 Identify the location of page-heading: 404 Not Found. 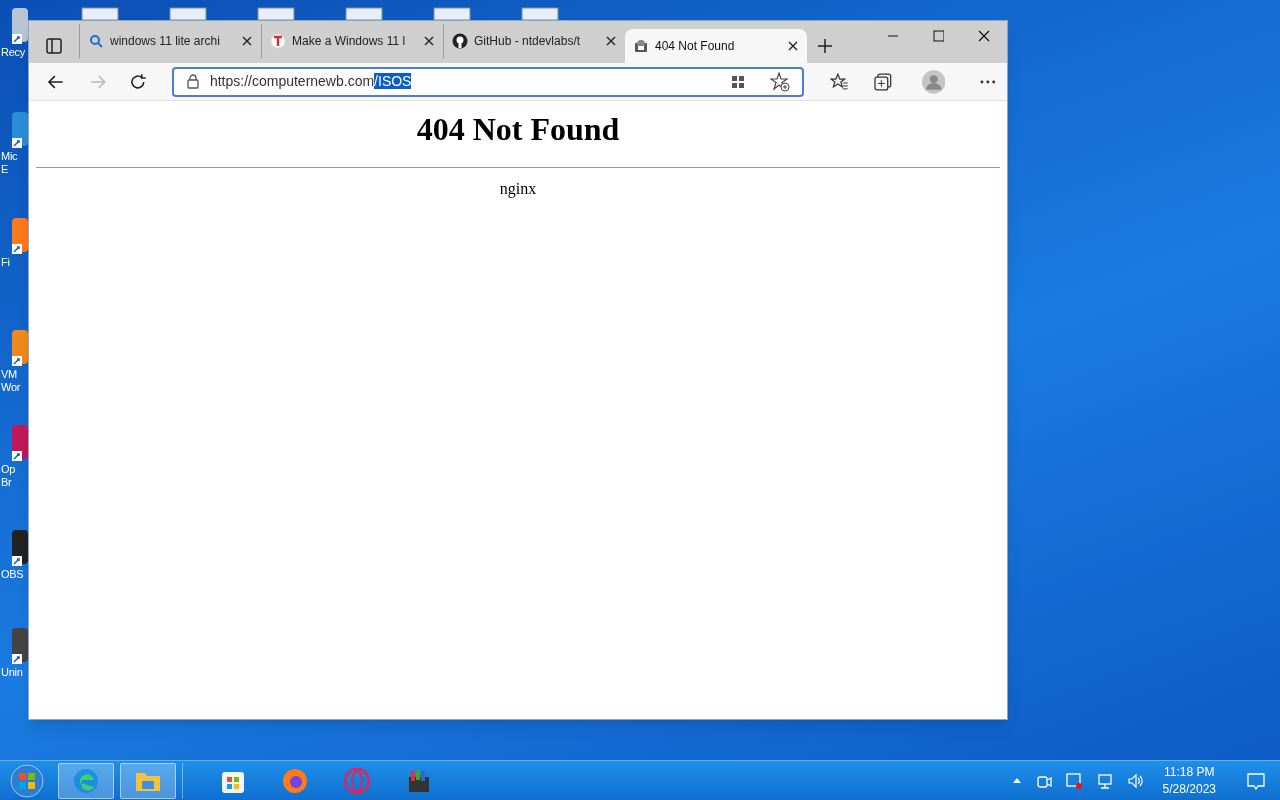
(518, 129).